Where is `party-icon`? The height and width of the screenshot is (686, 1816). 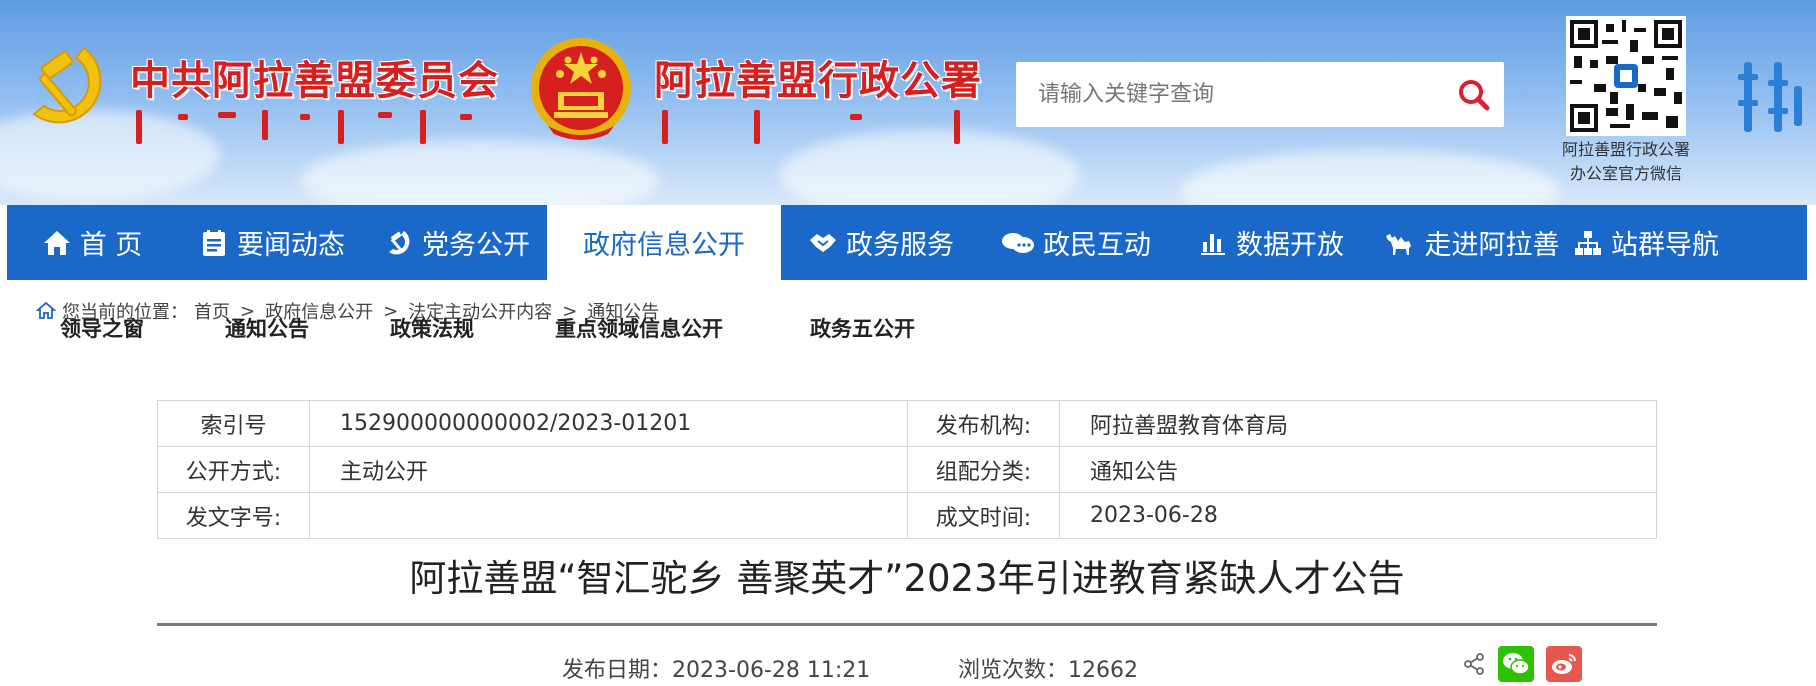
party-icon is located at coordinates (399, 242).